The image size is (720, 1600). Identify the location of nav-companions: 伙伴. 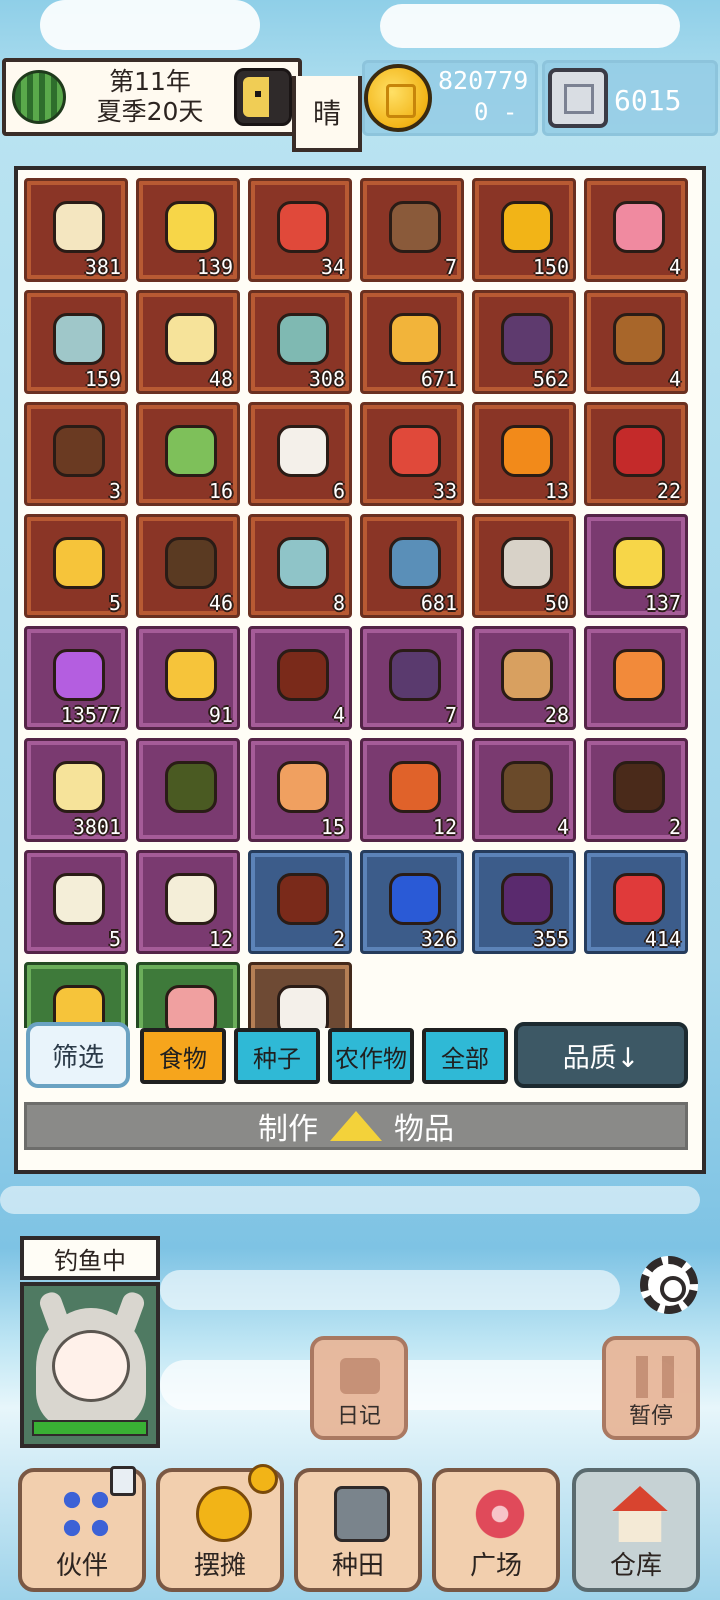
(82, 1529).